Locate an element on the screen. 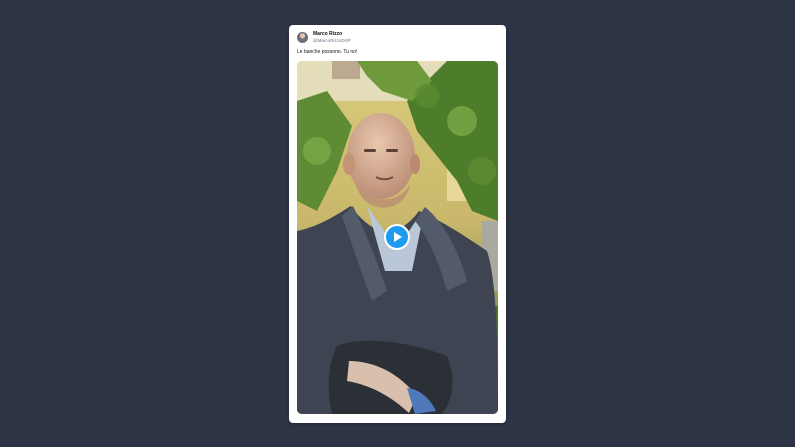  user-handle: @MarcoRizzoDSP is located at coordinates (332, 41).